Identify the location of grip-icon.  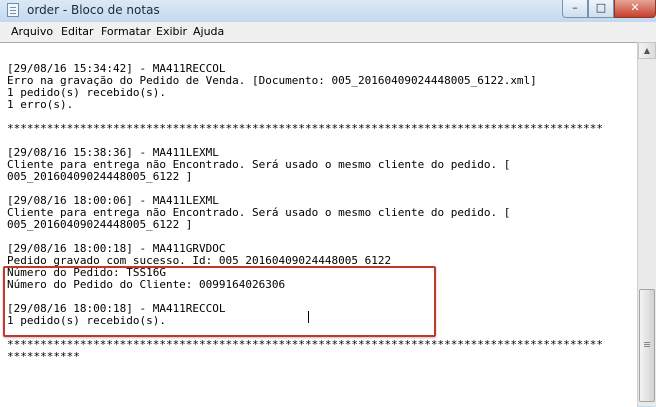
(647, 342).